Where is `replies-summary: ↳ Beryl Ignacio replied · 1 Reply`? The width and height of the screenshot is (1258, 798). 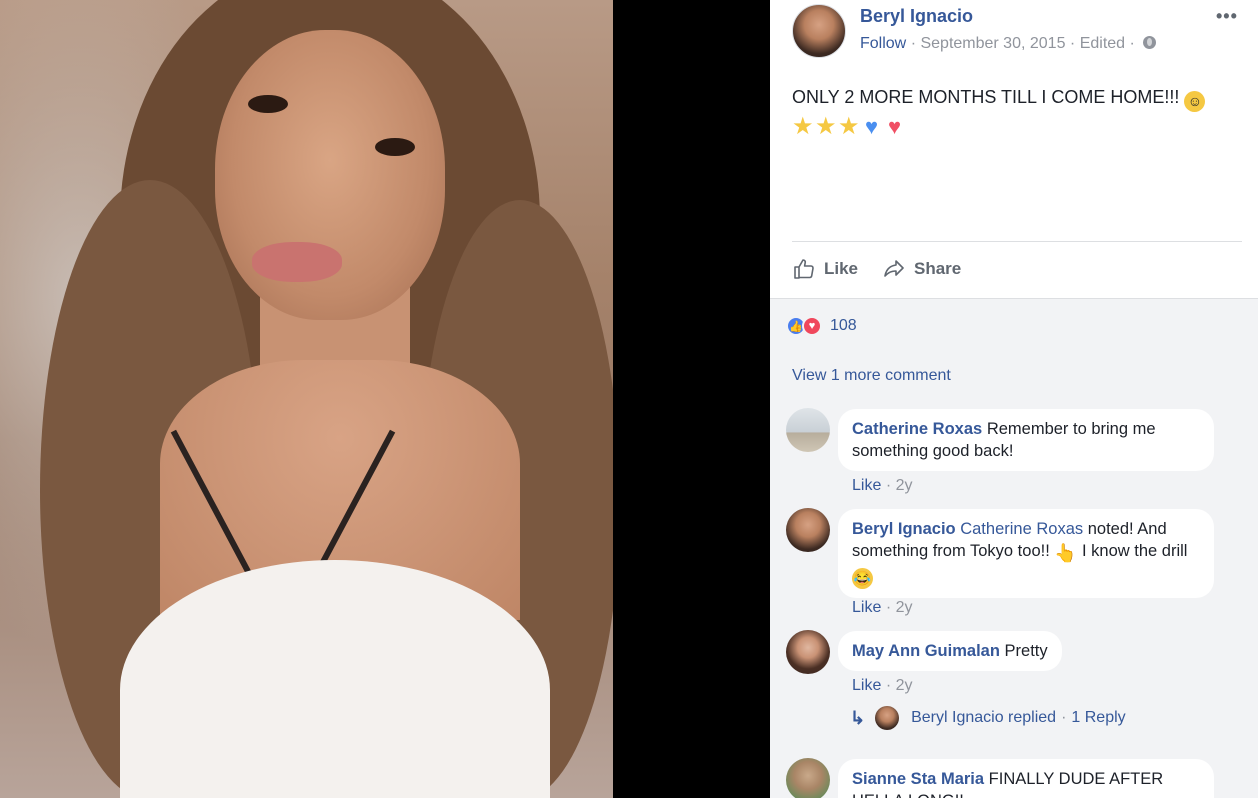 replies-summary: ↳ Beryl Ignacio replied · 1 Reply is located at coordinates (988, 718).